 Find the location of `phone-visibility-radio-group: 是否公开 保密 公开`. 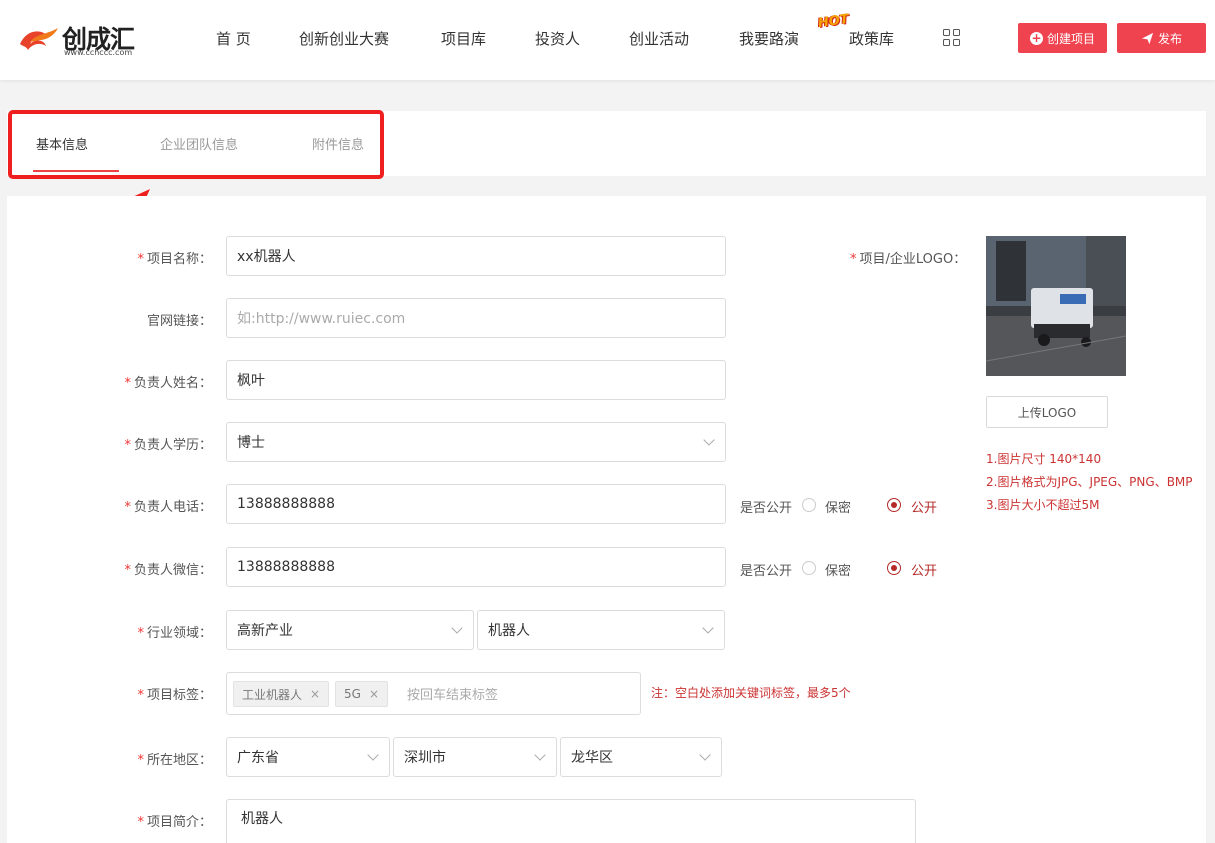

phone-visibility-radio-group: 是否公开 保密 公开 is located at coordinates (845, 506).